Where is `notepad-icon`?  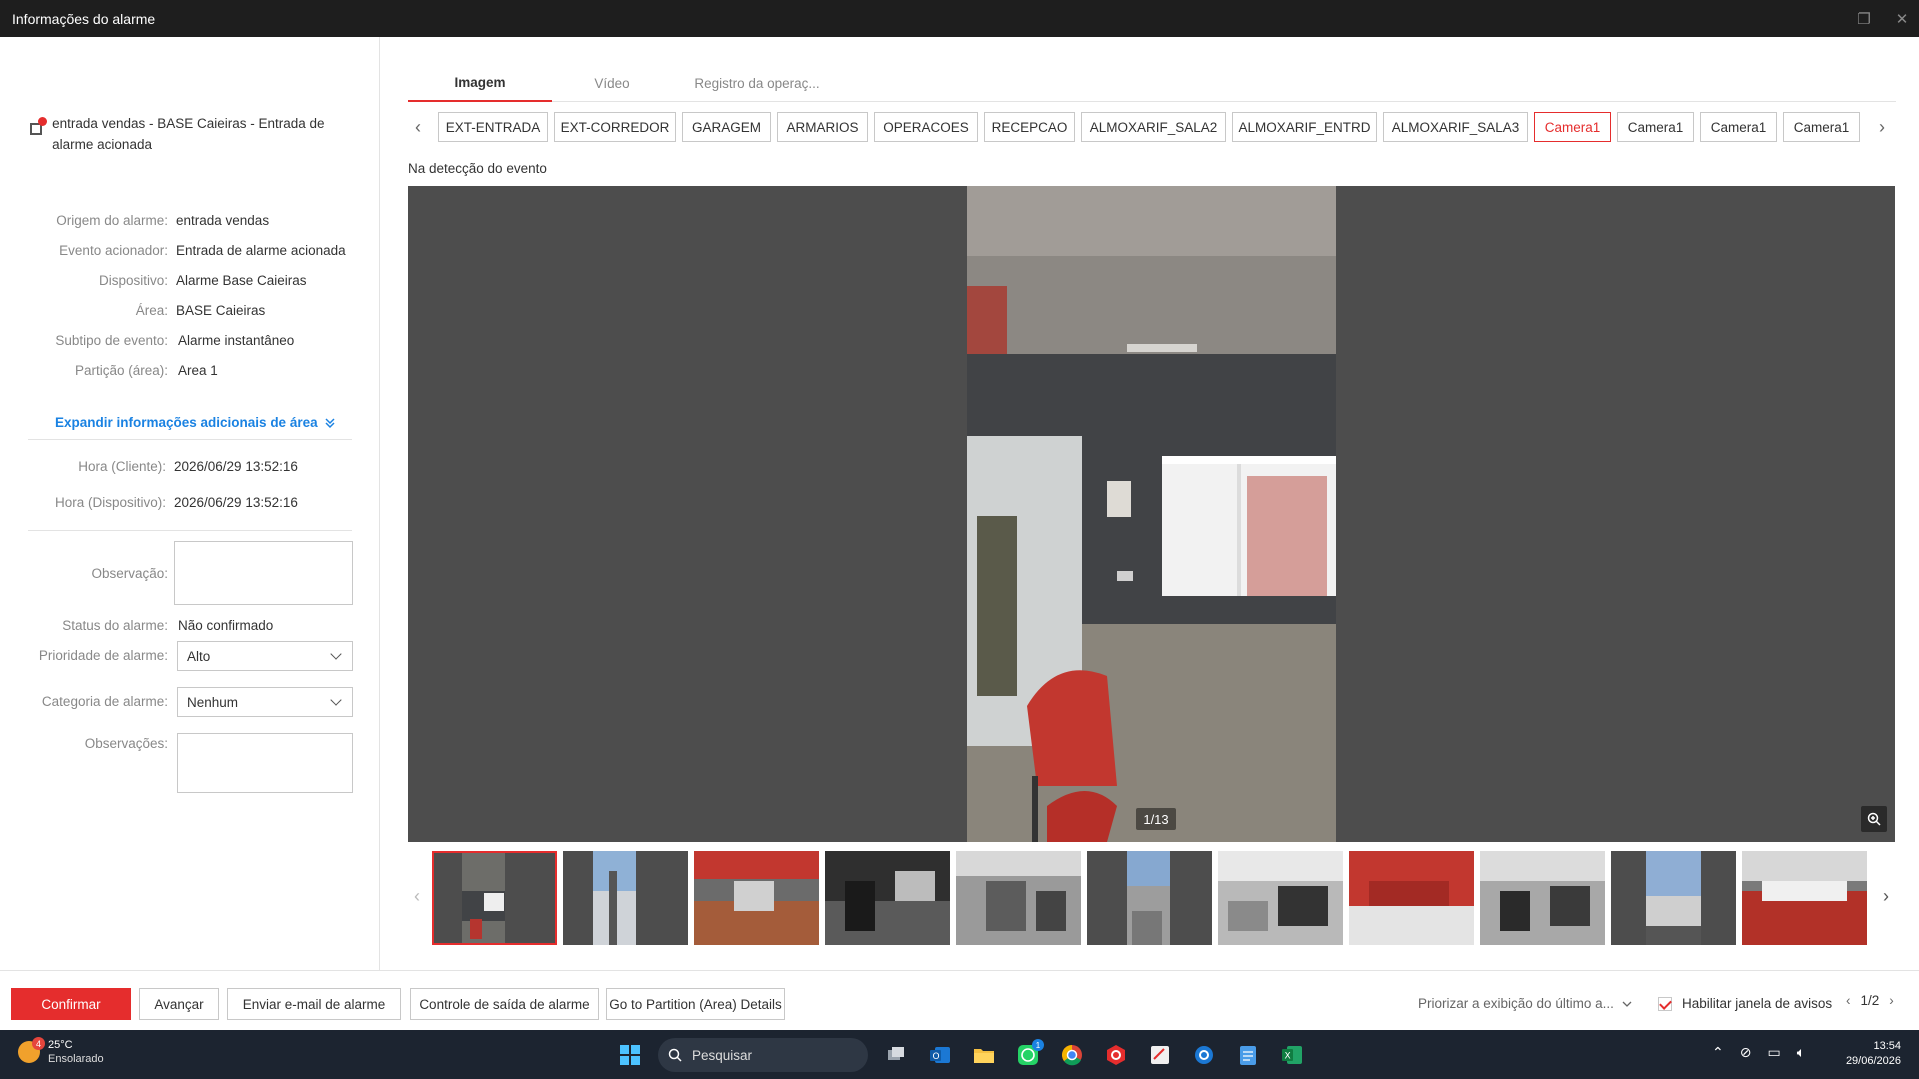 notepad-icon is located at coordinates (1248, 1055).